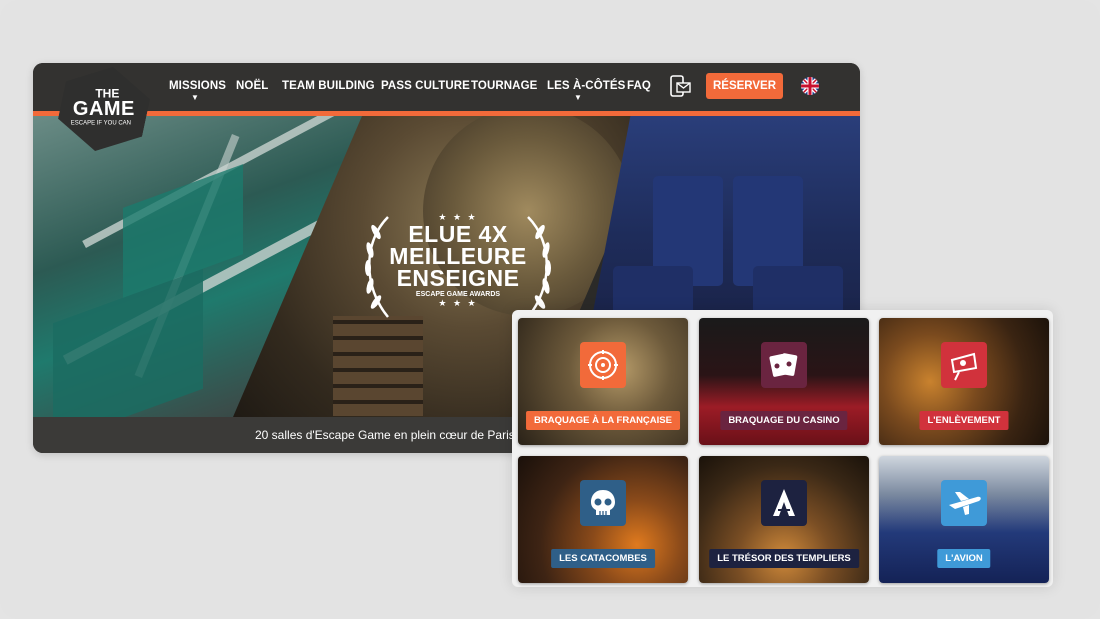  I want to click on mission-card-braquage-casino: BRAQUAGE DU CASINO, so click(784, 381).